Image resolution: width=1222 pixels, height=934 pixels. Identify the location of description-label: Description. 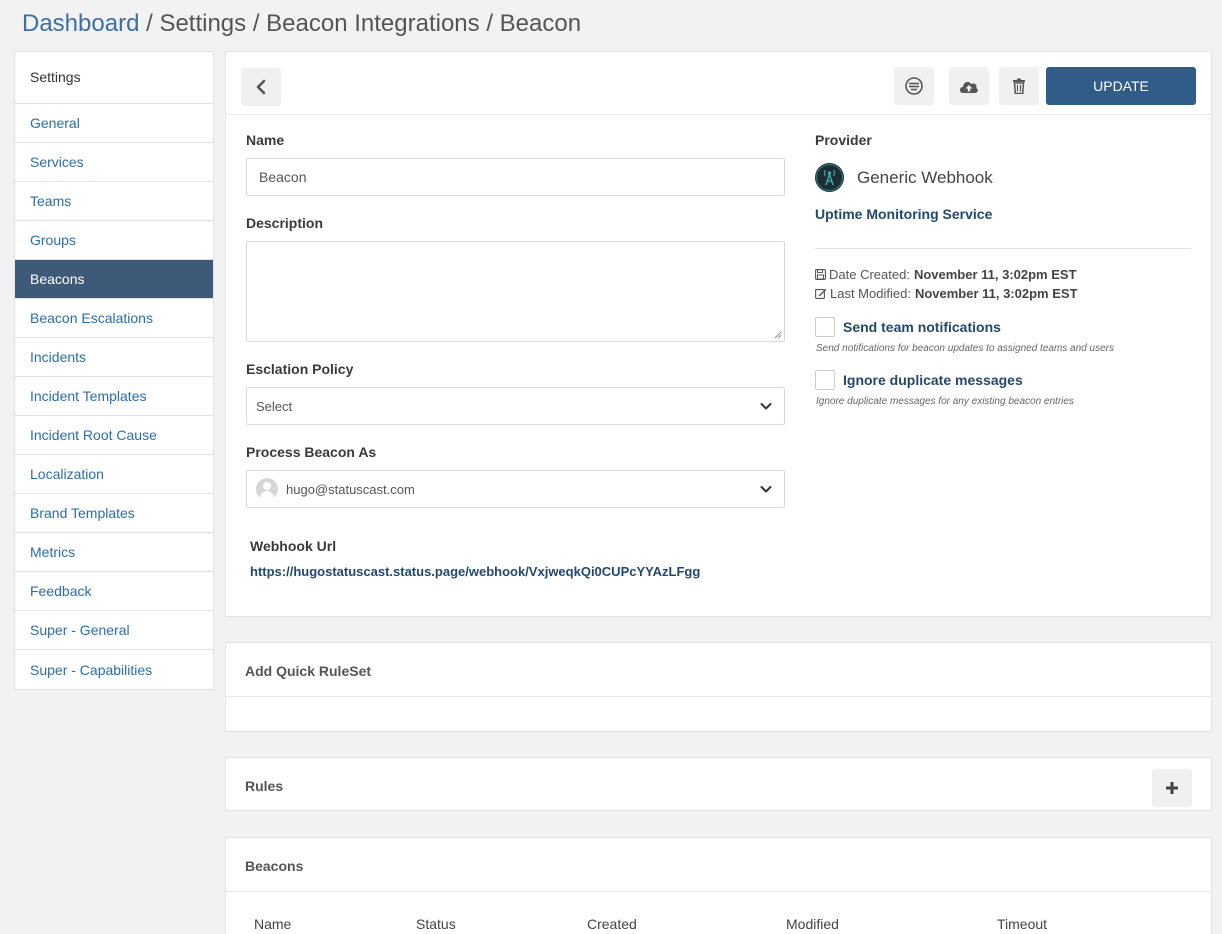
(285, 223).